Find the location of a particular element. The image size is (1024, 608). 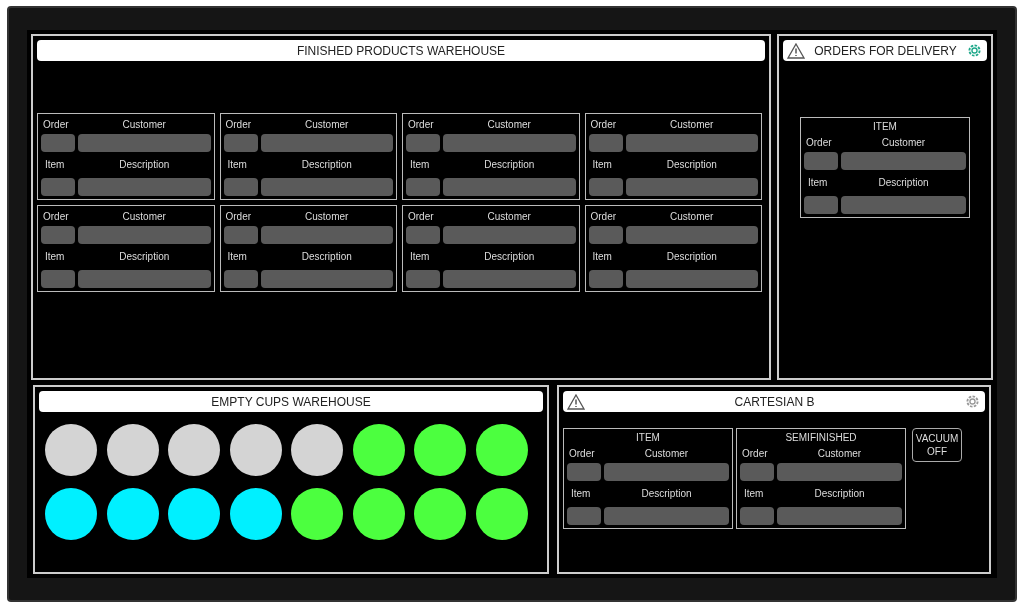

panel-title: FINISHED PRODUCTS WAREHOUSE is located at coordinates (401, 50).